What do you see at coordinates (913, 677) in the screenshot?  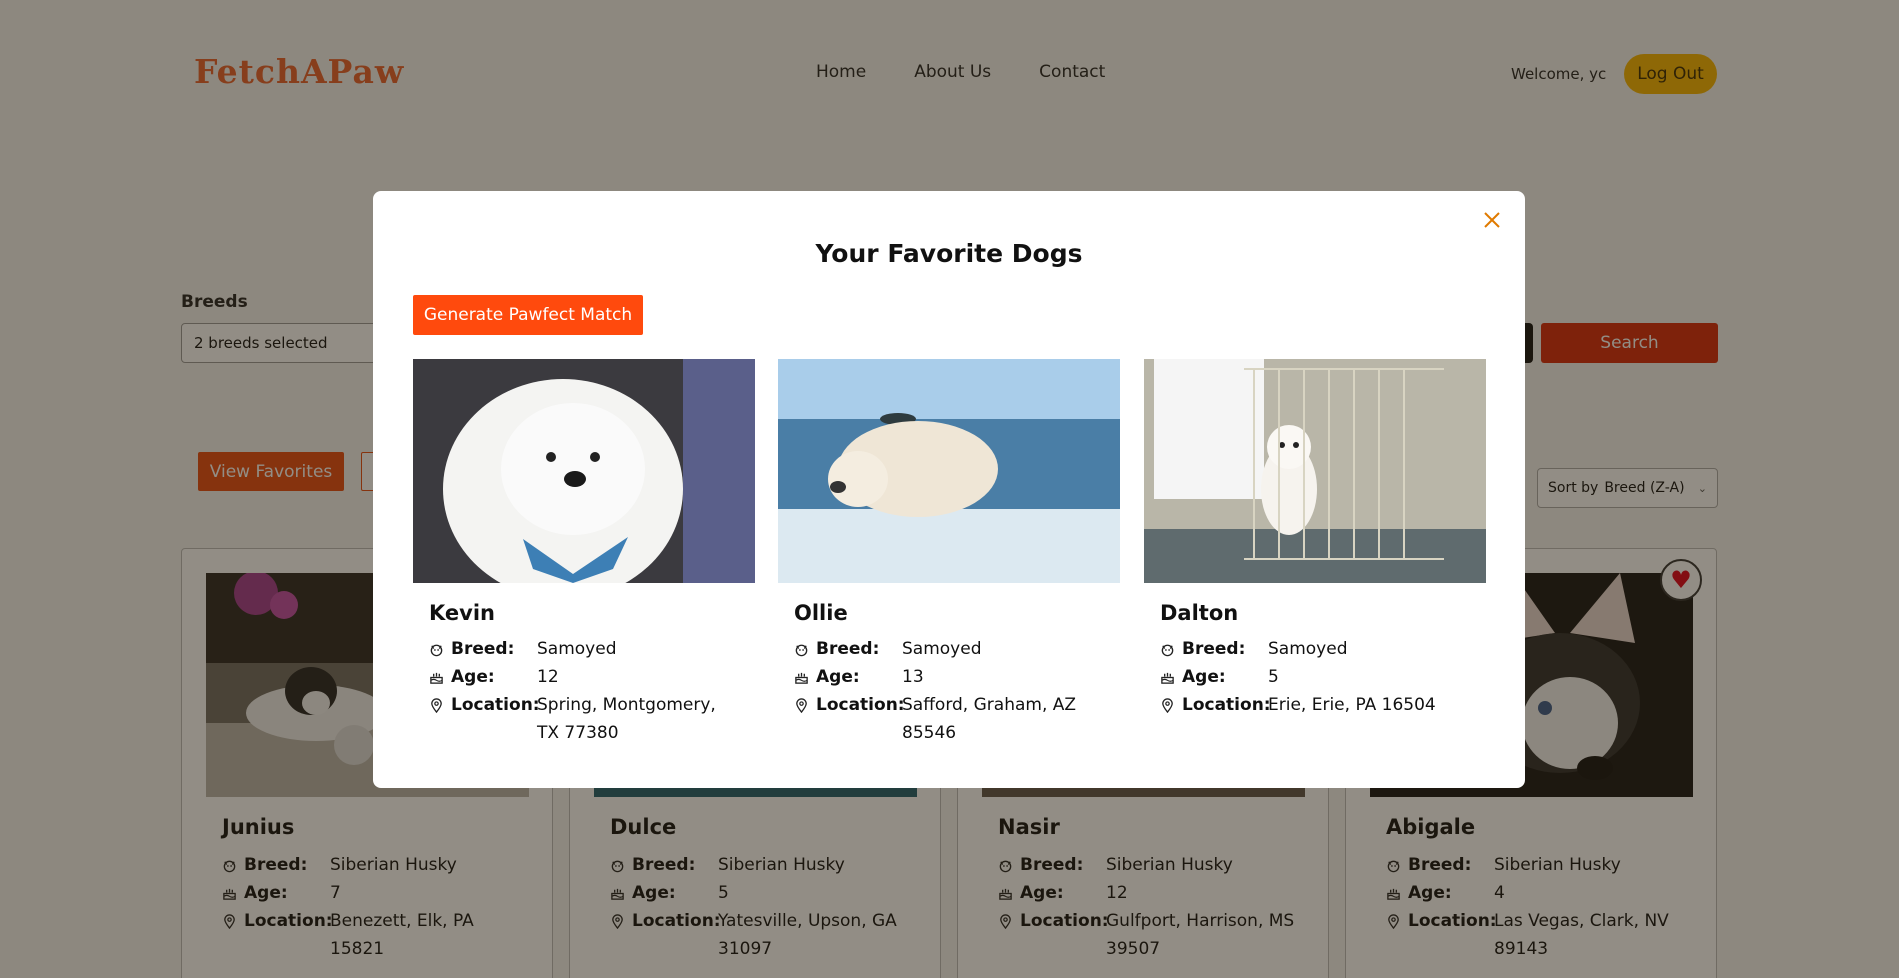 I see `age-value: 13` at bounding box center [913, 677].